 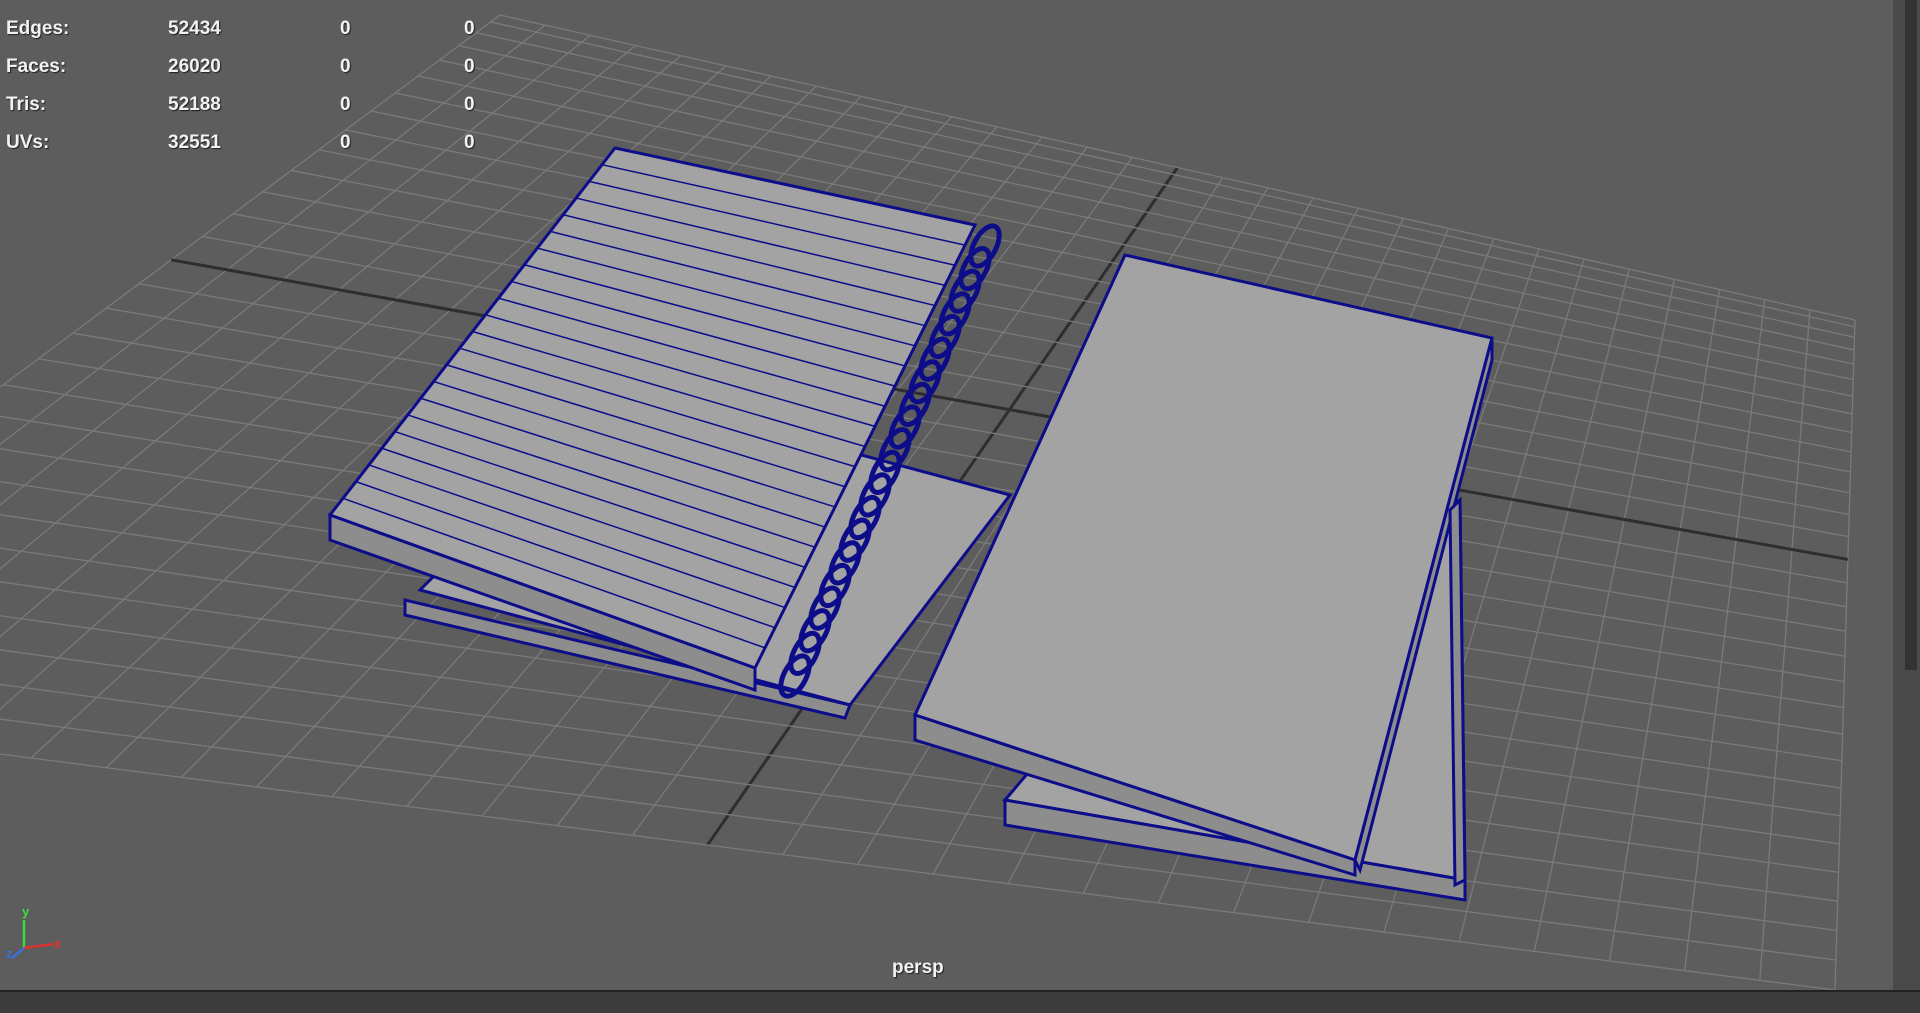 What do you see at coordinates (58, 943) in the screenshot?
I see `gizmo-x-label: x` at bounding box center [58, 943].